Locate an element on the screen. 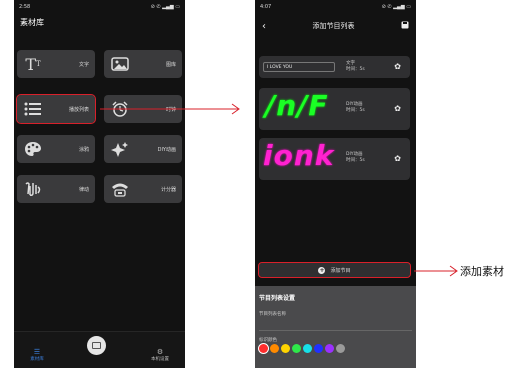 The width and height of the screenshot is (531, 368). program-text-preview: I LOVE YOU is located at coordinates (299, 67).